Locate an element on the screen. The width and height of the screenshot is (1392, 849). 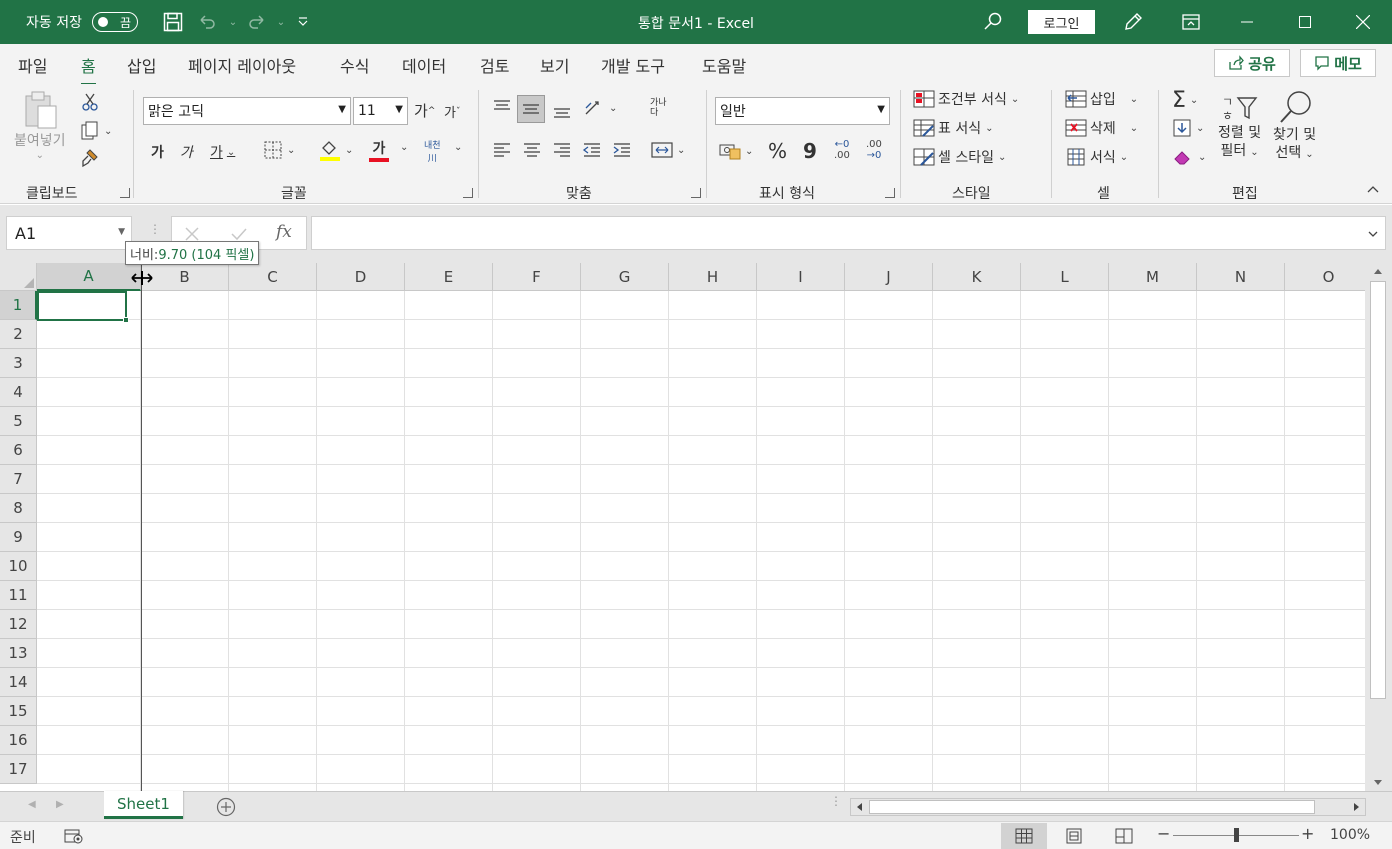
undo-dropdown-icon: ⌄ is located at coordinates (233, 22).